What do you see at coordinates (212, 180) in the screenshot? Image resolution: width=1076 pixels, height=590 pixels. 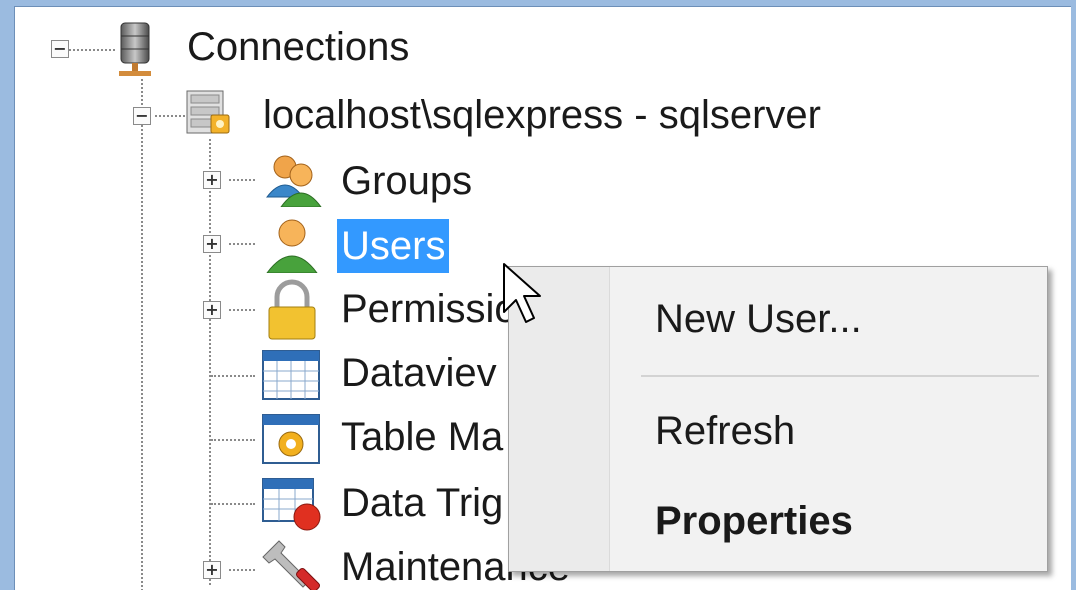 I see `expand-toggle-groups: +` at bounding box center [212, 180].